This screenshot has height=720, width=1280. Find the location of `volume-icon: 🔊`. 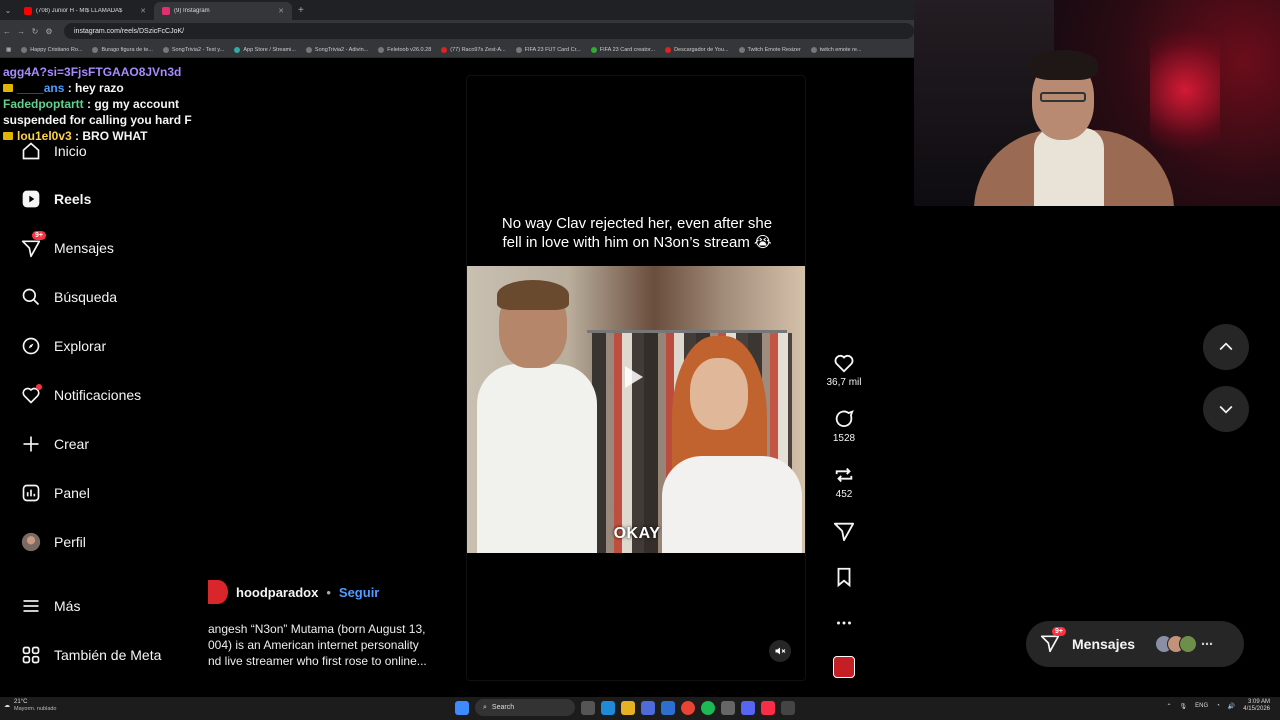

volume-icon: 🔊 is located at coordinates (1231, 706).